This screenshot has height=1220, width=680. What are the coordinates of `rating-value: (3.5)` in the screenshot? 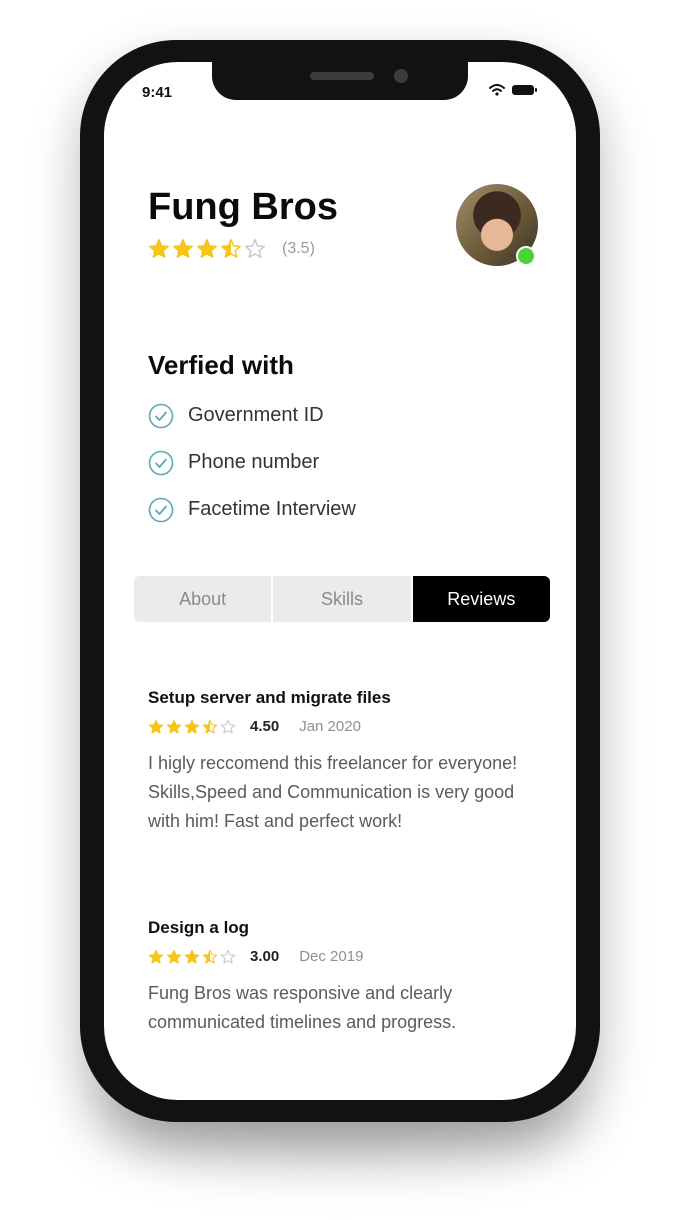 It's located at (298, 248).